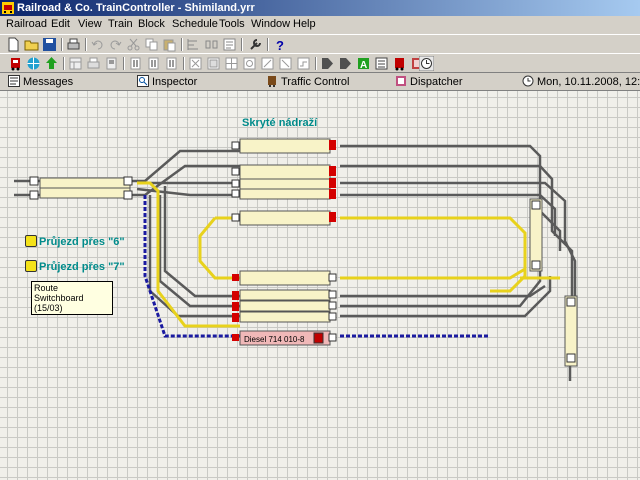 This screenshot has width=640, height=480. What do you see at coordinates (272, 81) in the screenshot?
I see `traffic-control-icon` at bounding box center [272, 81].